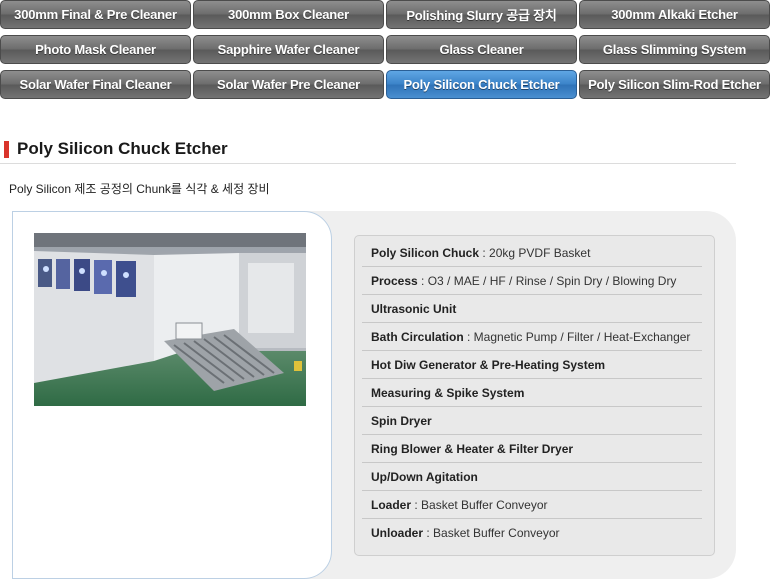 This screenshot has height=581, width=770. What do you see at coordinates (401, 421) in the screenshot?
I see `spec-name: Spin Dryer` at bounding box center [401, 421].